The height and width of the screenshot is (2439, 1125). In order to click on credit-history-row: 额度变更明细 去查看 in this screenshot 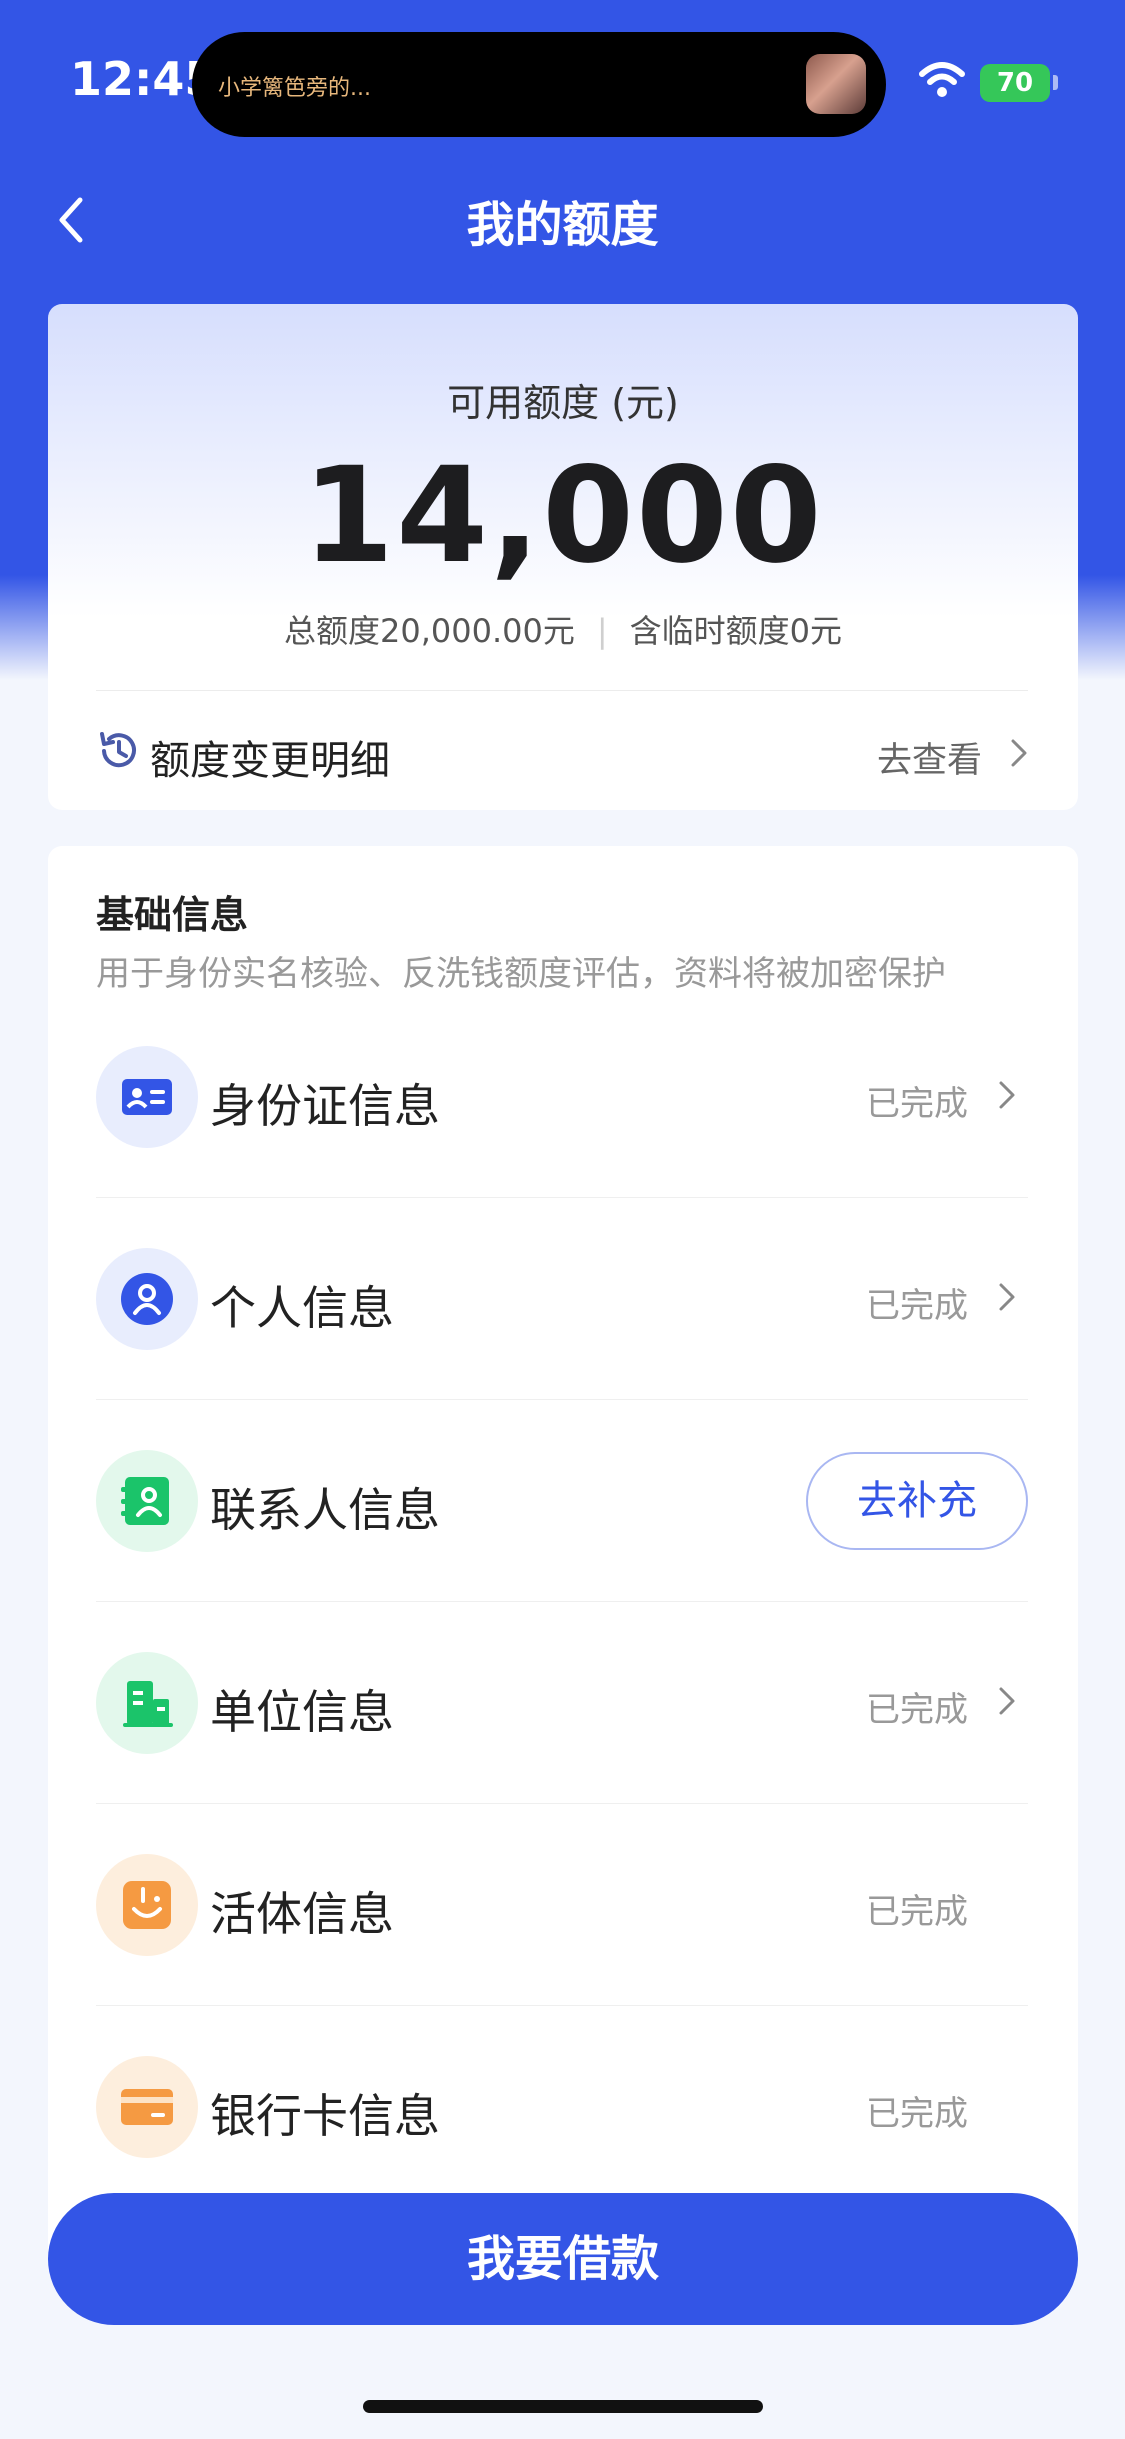, I will do `click(562, 750)`.